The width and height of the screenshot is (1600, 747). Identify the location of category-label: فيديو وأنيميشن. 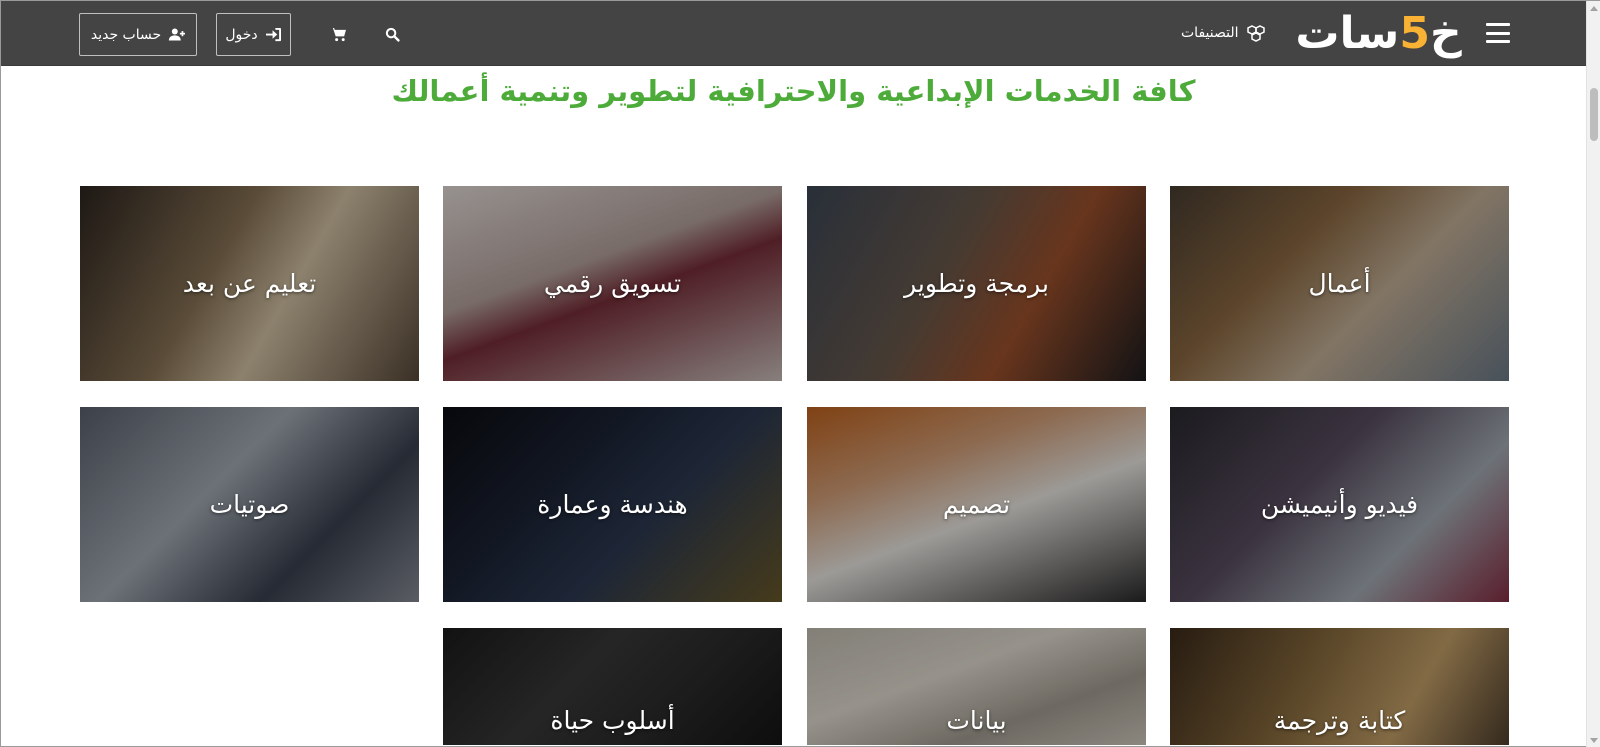
(1339, 504).